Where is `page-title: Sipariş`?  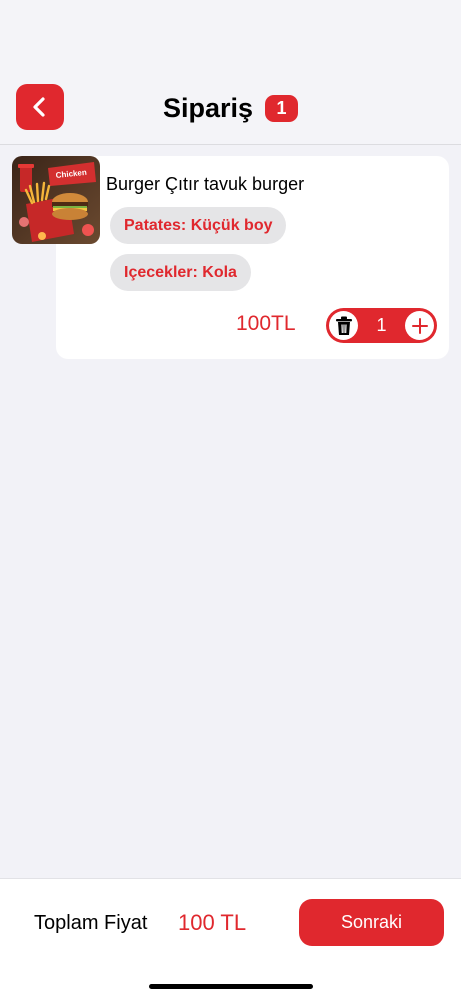 page-title: Sipariş is located at coordinates (208, 107).